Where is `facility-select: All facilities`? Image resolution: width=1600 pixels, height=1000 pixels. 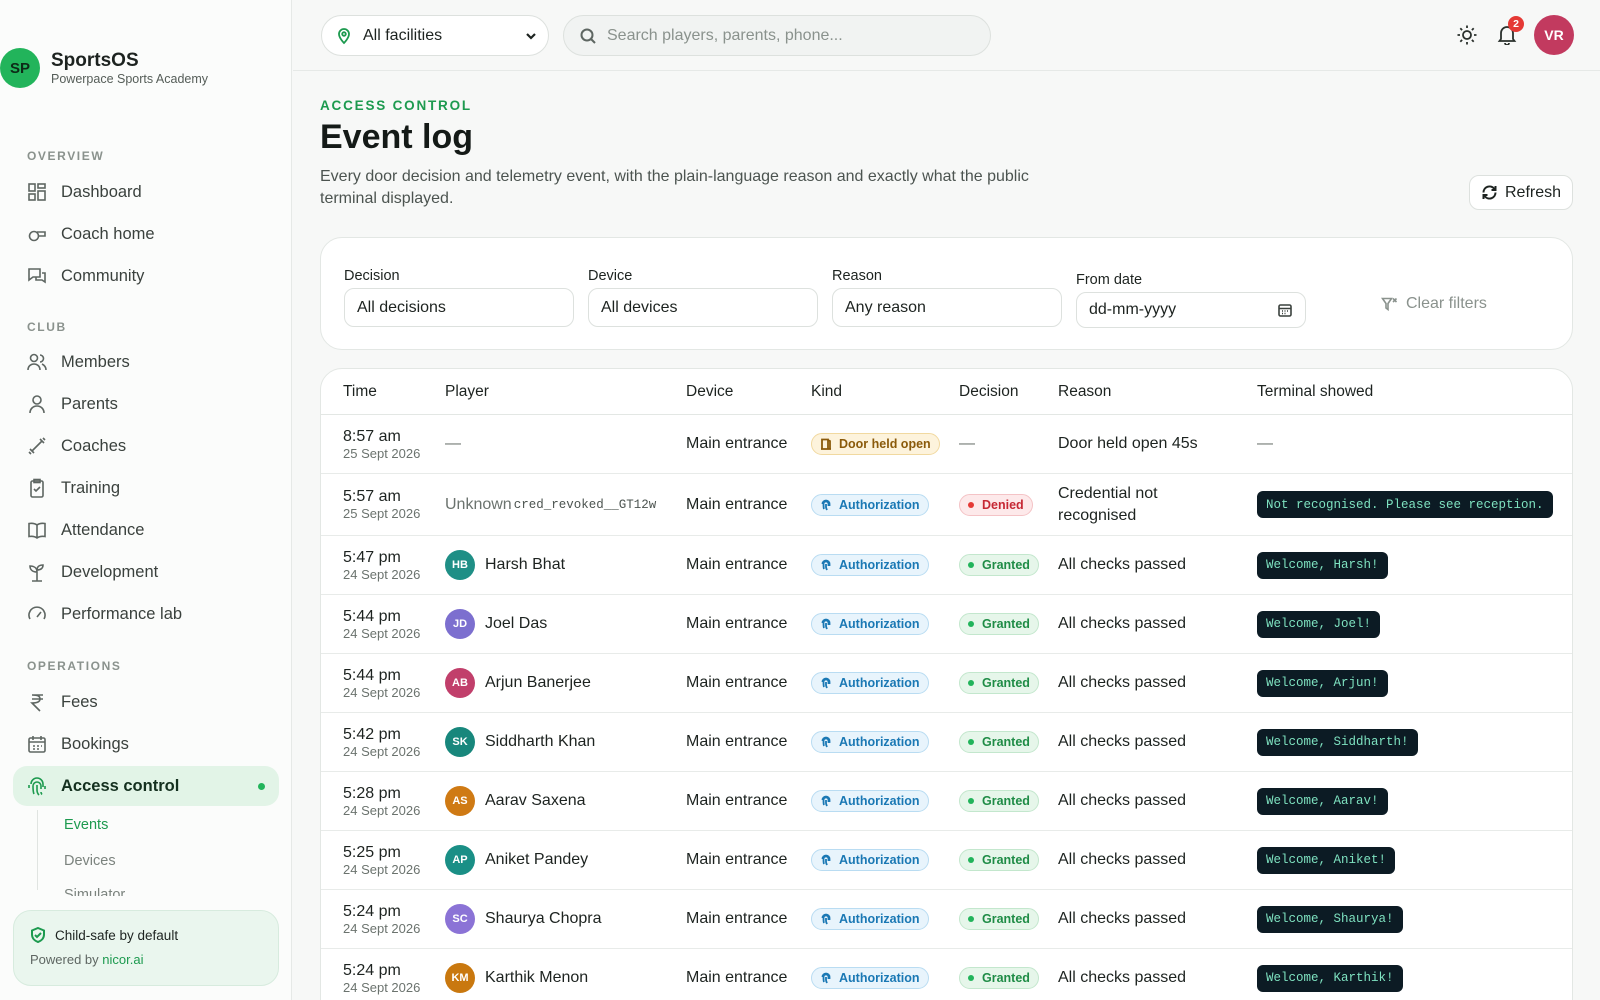
facility-select: All facilities is located at coordinates (435, 35).